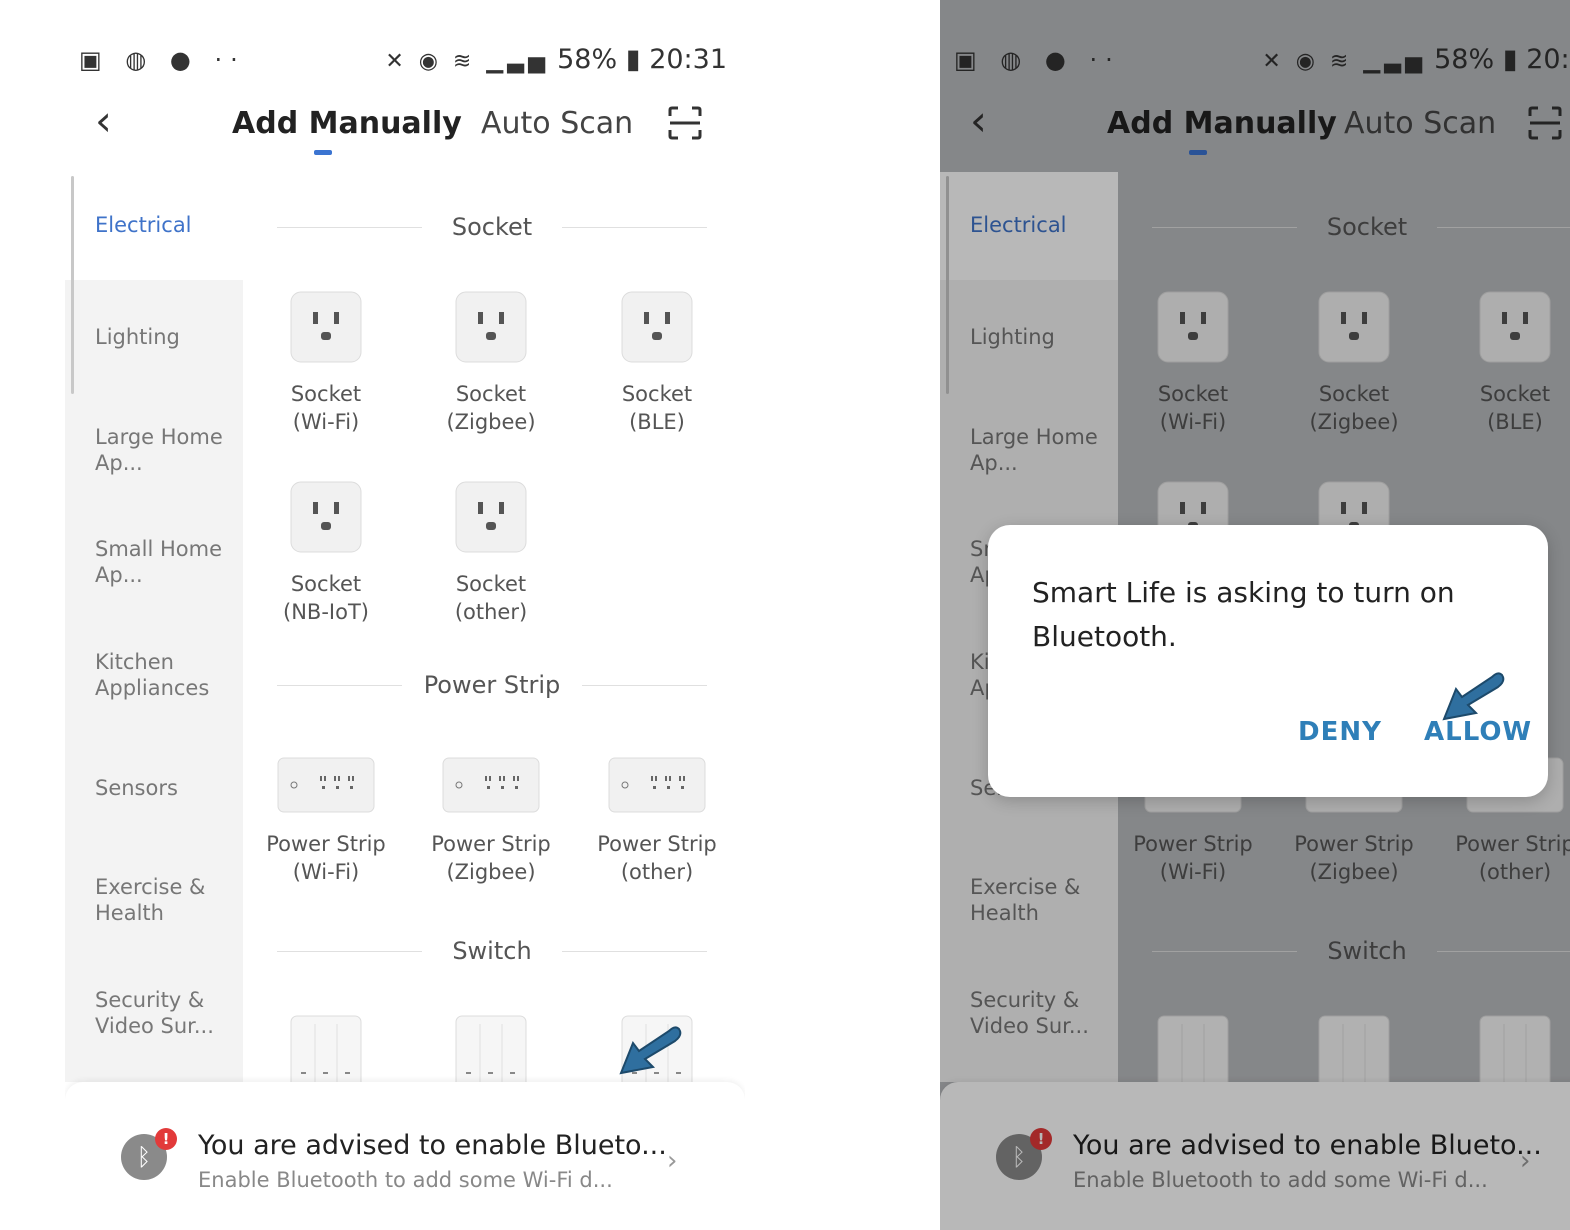 This screenshot has height=1230, width=1570. Describe the element at coordinates (629, 59) in the screenshot. I see `battery-icon: ▮` at that location.